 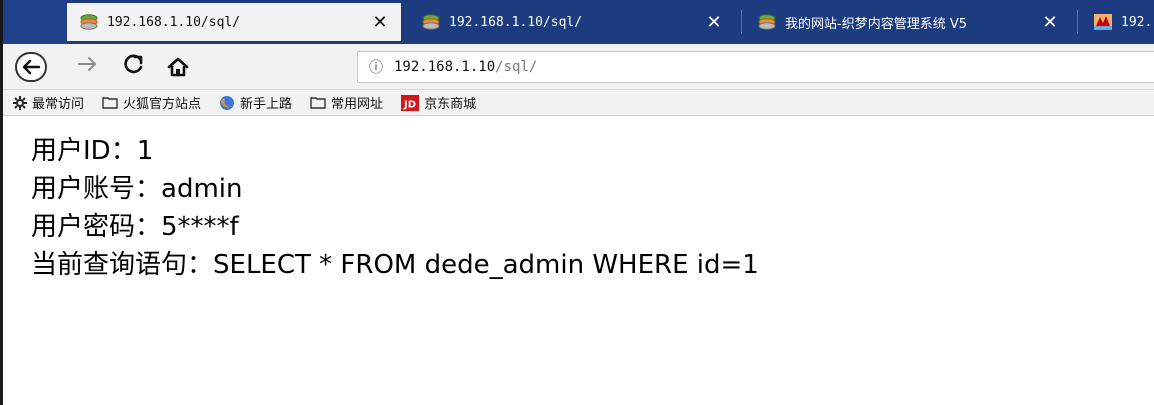 I want to click on password-line: 用户密码：5****f, so click(x=395, y=227).